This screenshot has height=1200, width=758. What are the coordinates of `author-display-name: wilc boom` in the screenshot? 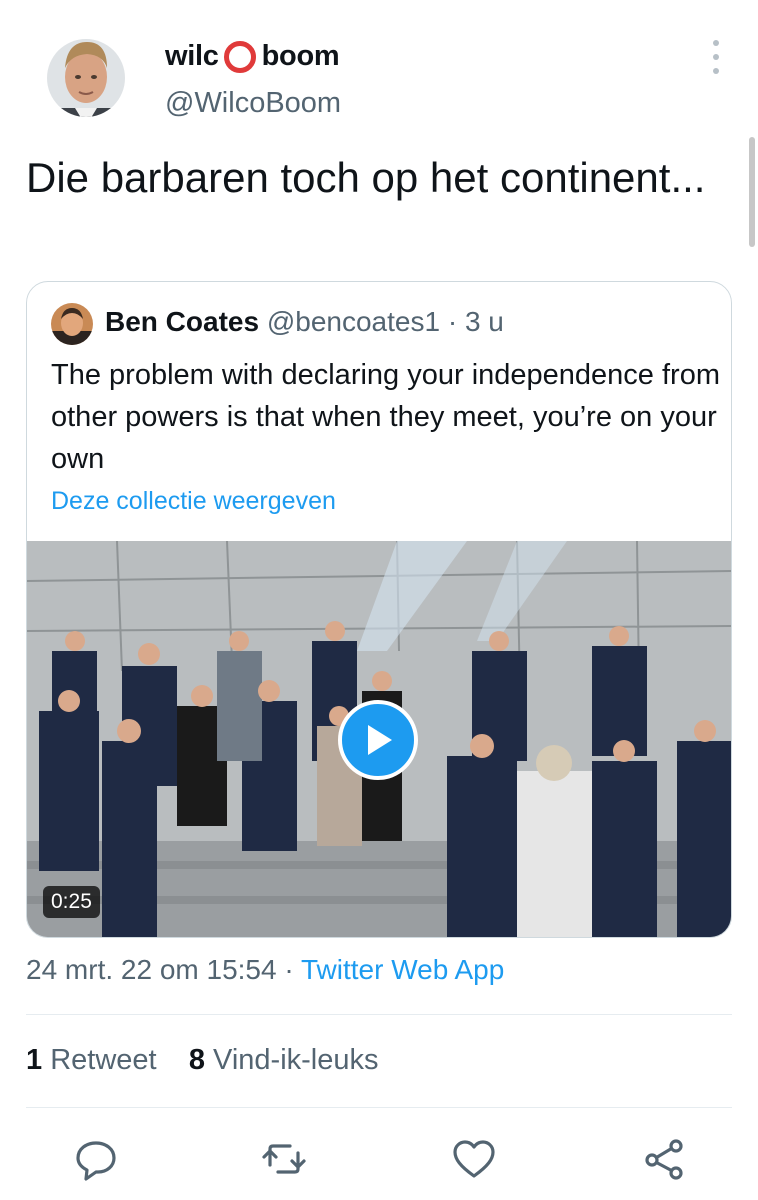 It's located at (252, 56).